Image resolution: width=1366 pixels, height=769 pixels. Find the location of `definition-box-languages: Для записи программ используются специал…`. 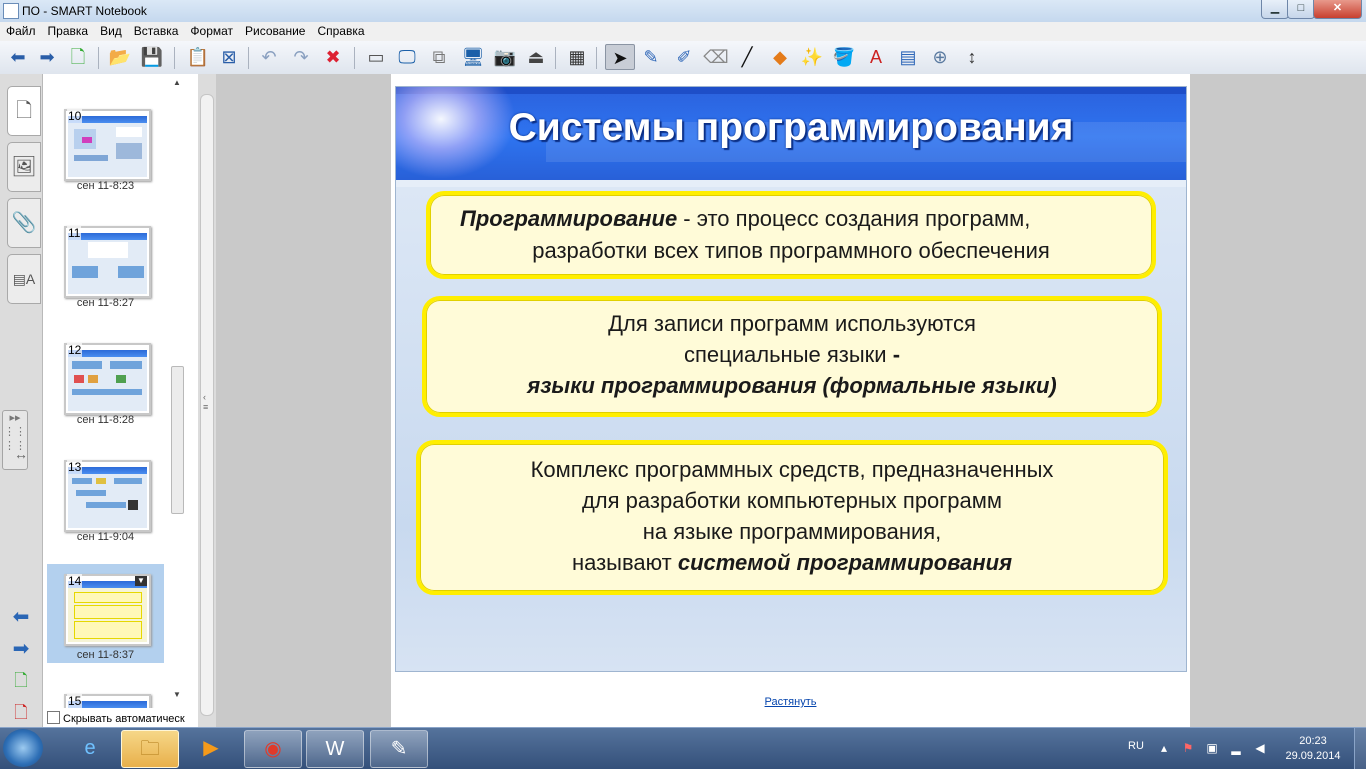

definition-box-languages: Для записи программ используются специал… is located at coordinates (792, 356).